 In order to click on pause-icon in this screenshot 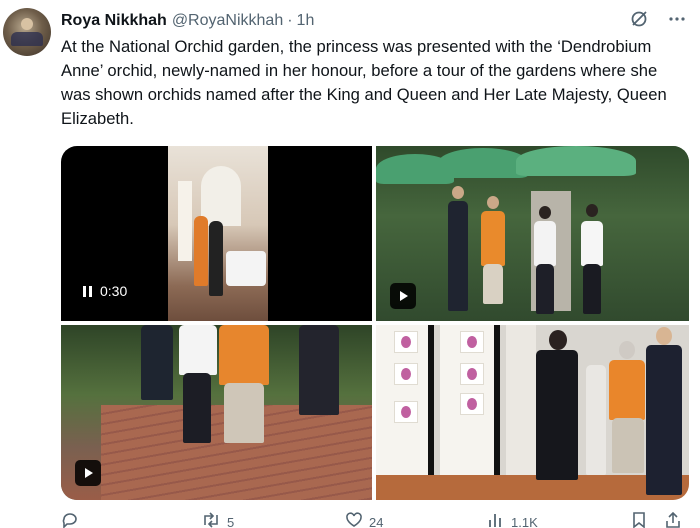, I will do `click(87, 291)`.